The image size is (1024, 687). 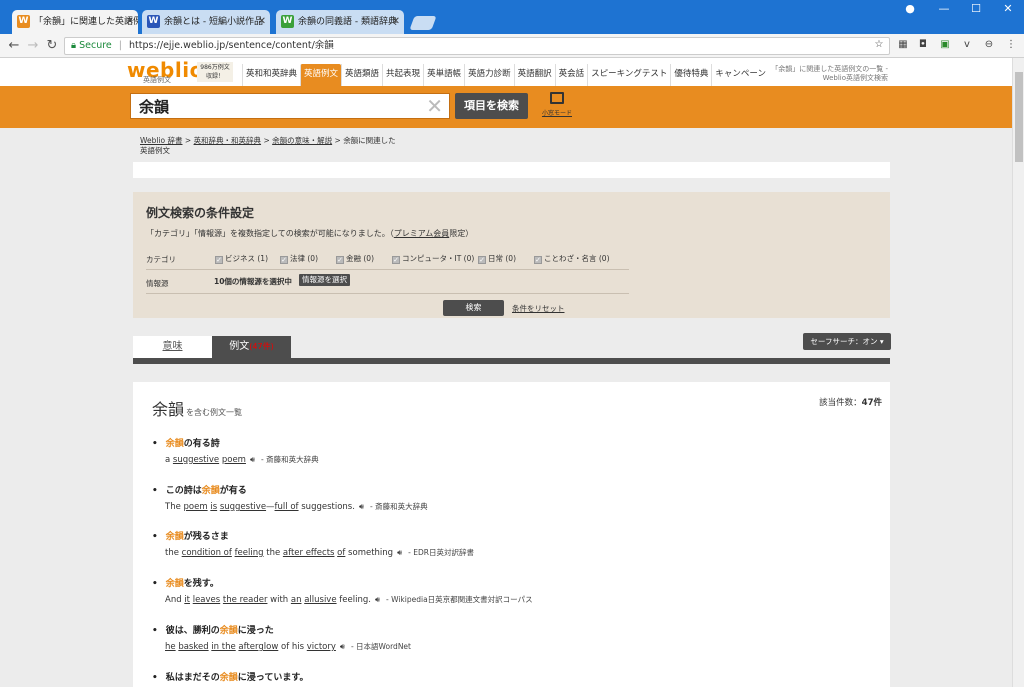 I want to click on search-input: 余韻 ✕, so click(x=290, y=106).